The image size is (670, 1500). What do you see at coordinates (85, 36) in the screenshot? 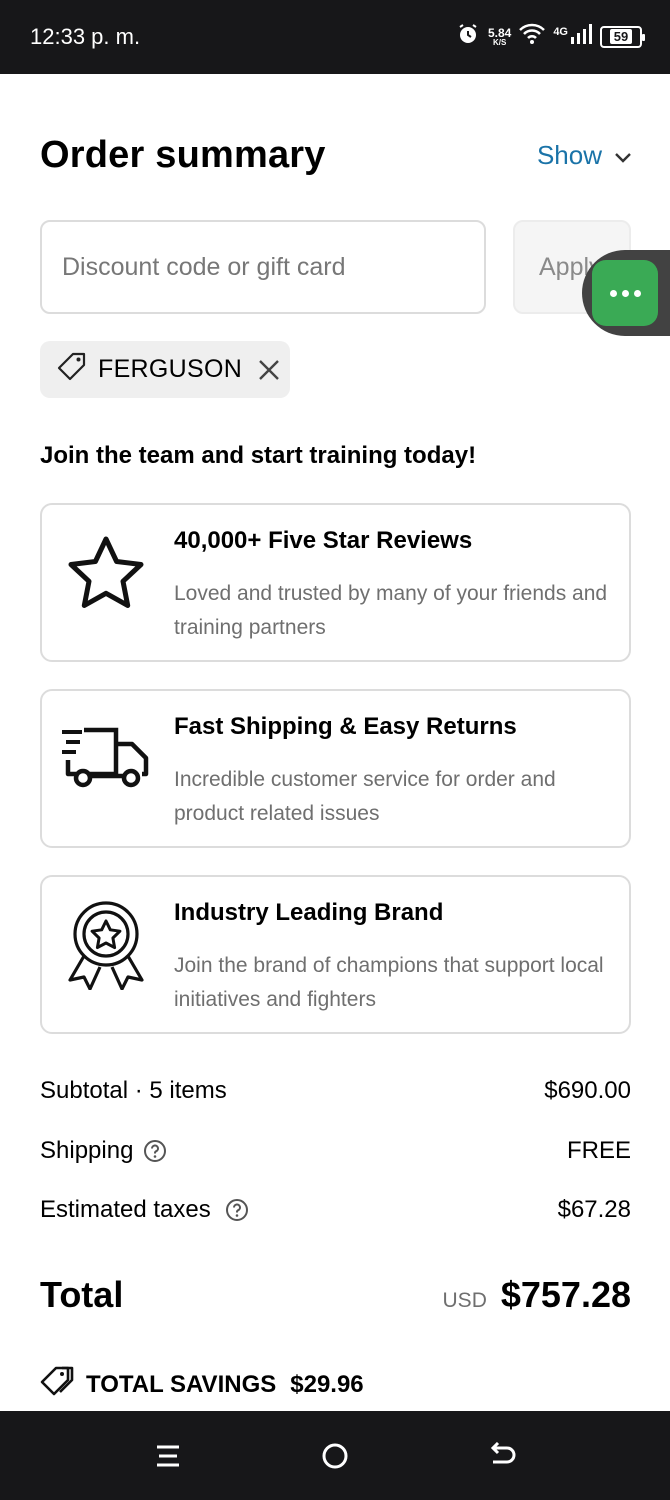
I see `status-time: 12:33 p. m.` at bounding box center [85, 36].